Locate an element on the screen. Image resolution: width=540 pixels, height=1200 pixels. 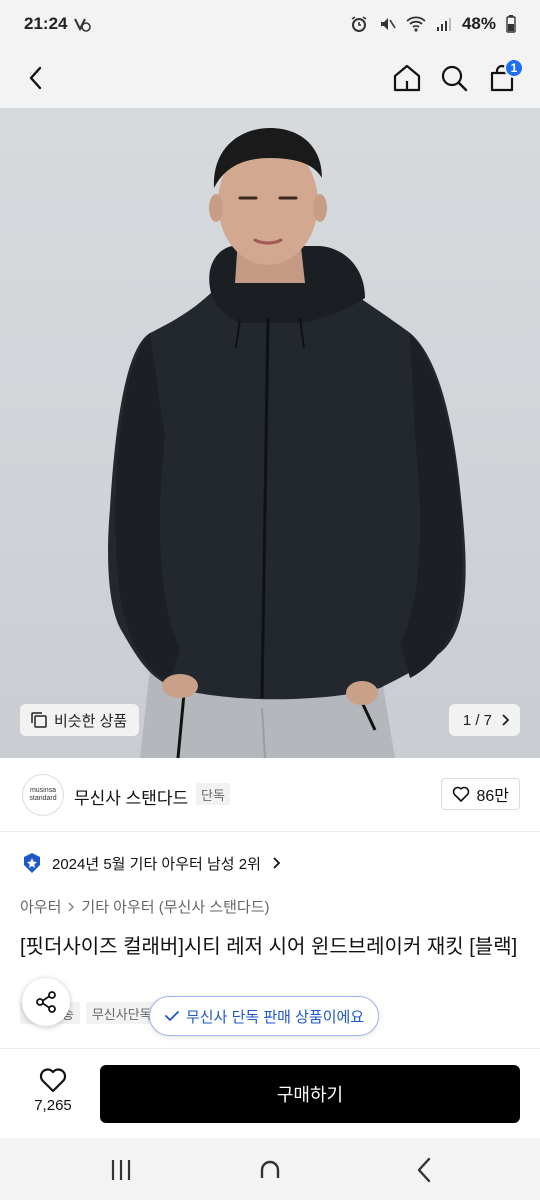
share-button is located at coordinates (46, 1002).